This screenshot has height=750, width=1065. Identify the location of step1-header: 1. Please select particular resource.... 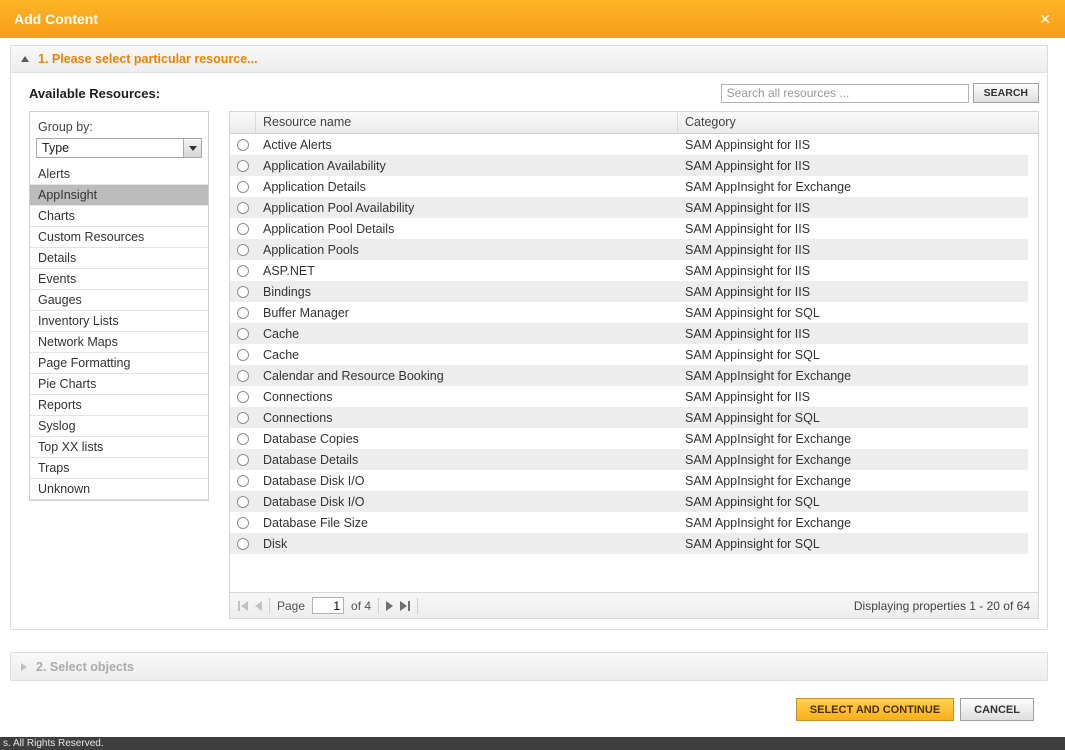
(529, 59).